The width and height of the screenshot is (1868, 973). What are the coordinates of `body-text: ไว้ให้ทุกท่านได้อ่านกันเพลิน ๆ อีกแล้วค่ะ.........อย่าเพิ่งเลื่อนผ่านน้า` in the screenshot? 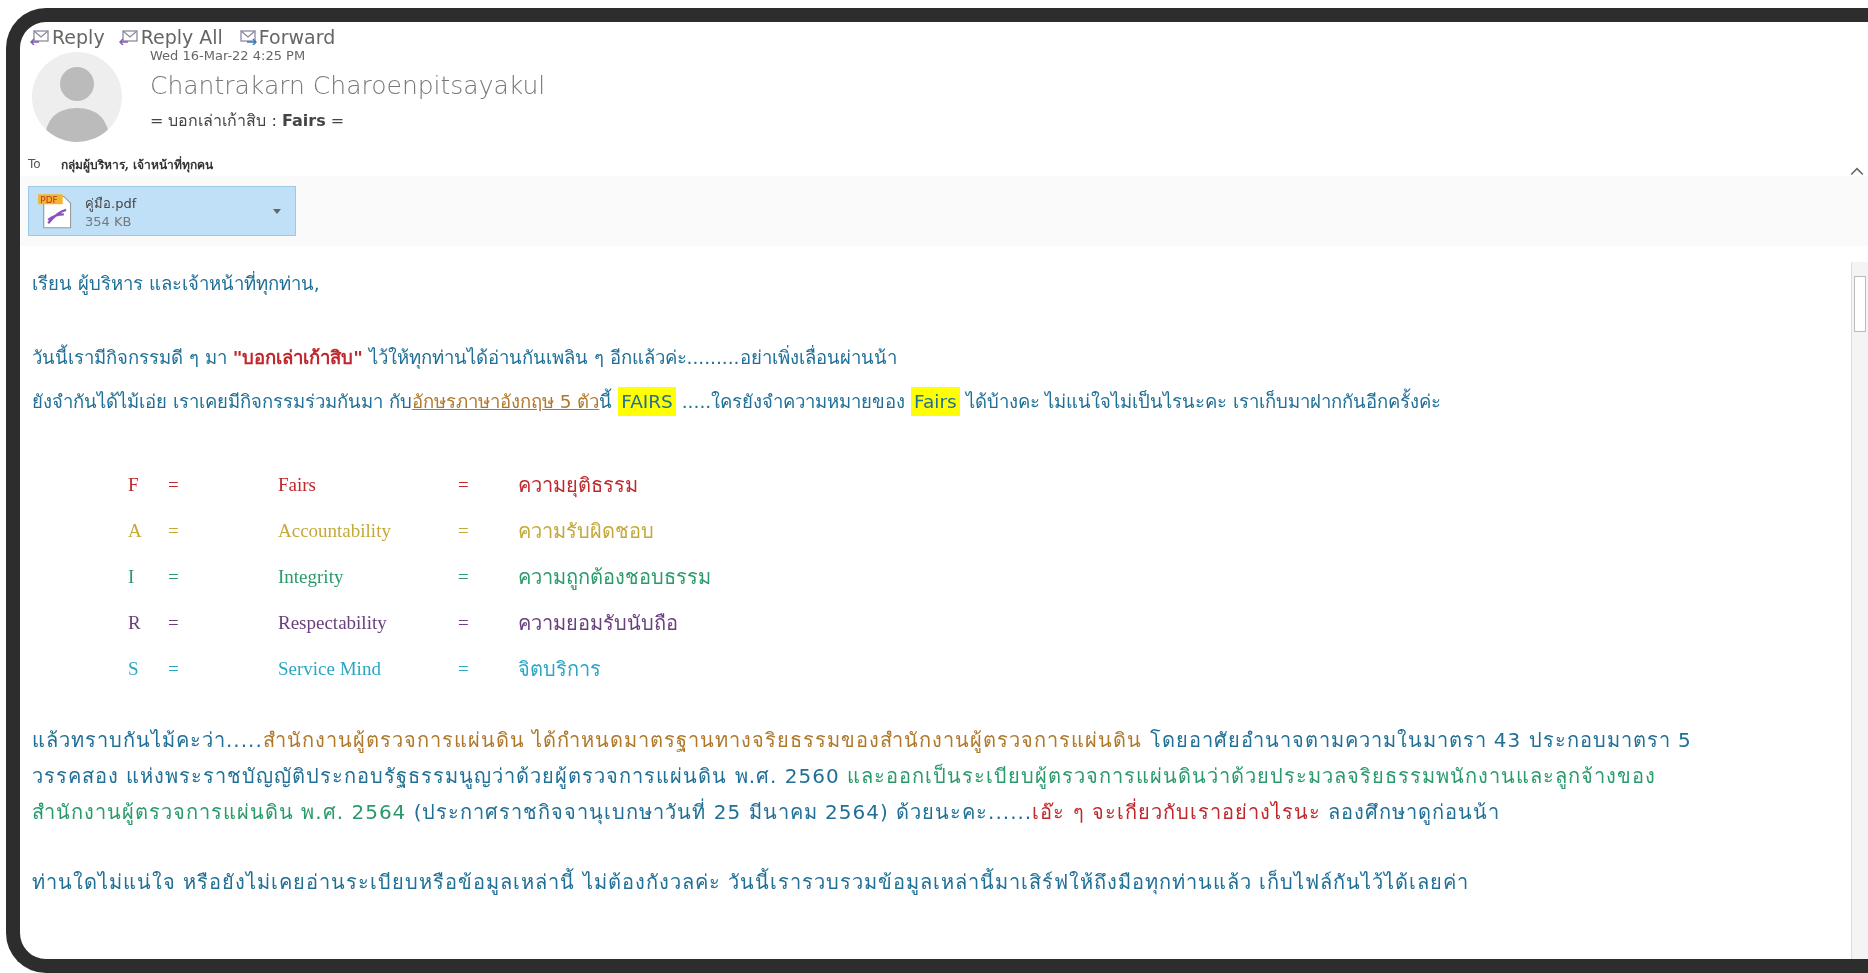 It's located at (632, 357).